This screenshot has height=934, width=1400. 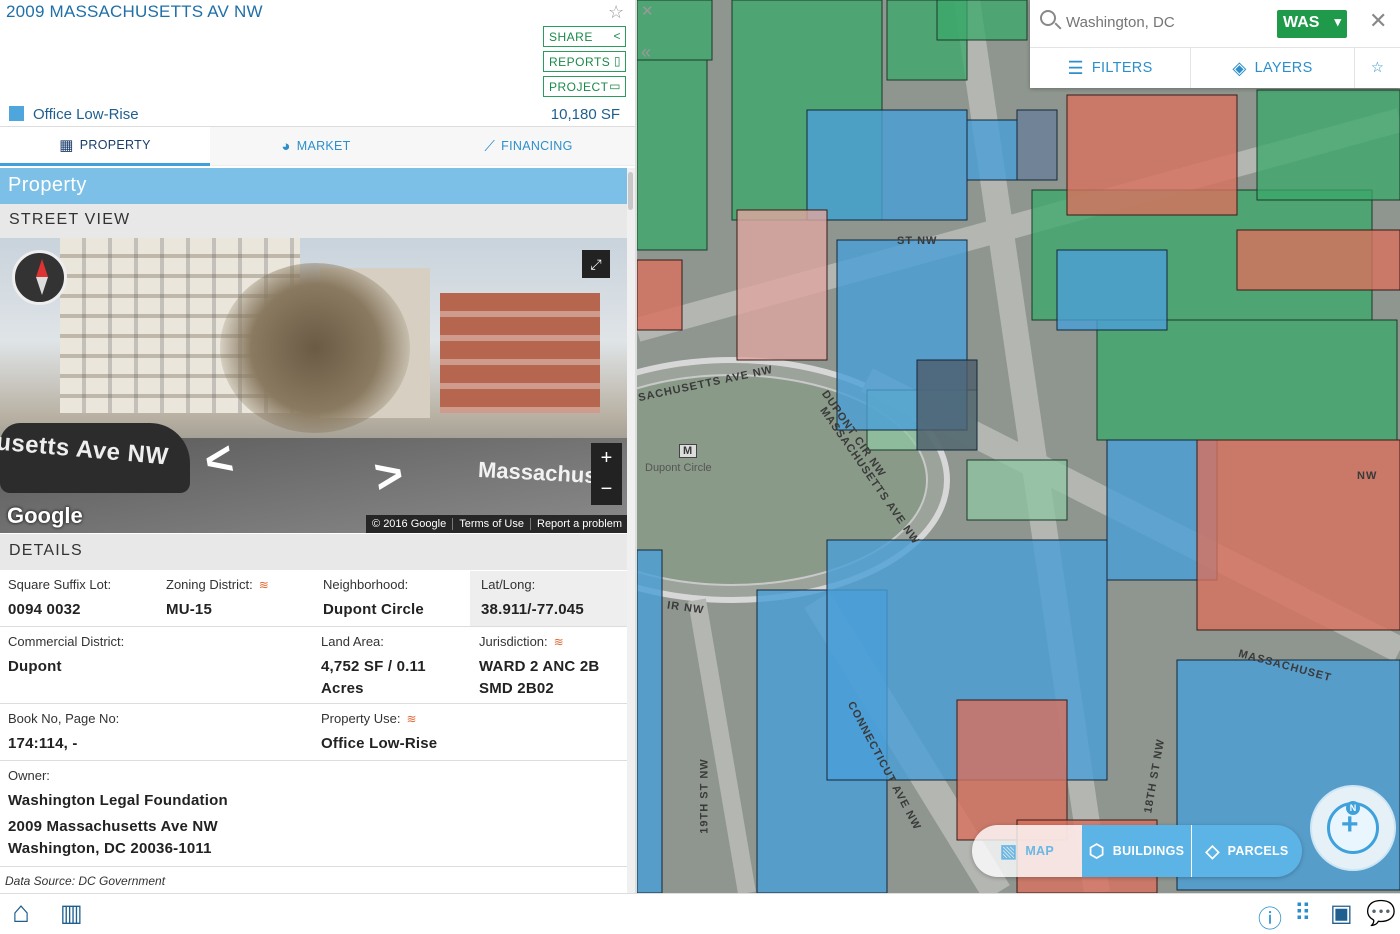 What do you see at coordinates (700, 913) in the screenshot?
I see `bottom-toolbar: ⌂ ▥ ⓘ ⠿ ▣ 💬` at bounding box center [700, 913].